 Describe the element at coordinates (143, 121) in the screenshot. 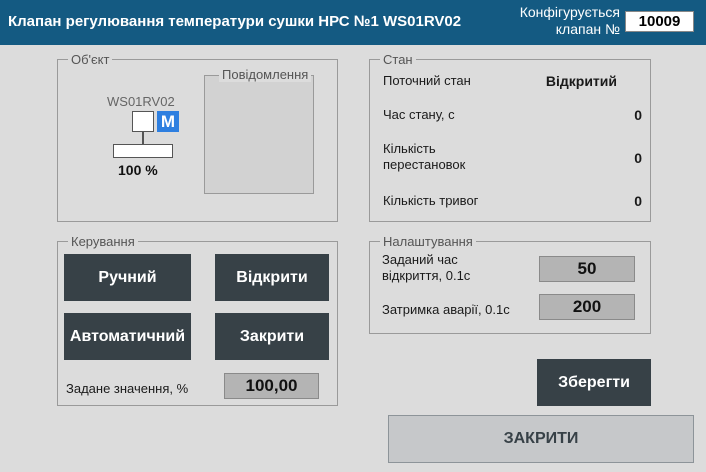

I see `valve-actuator-icon` at that location.